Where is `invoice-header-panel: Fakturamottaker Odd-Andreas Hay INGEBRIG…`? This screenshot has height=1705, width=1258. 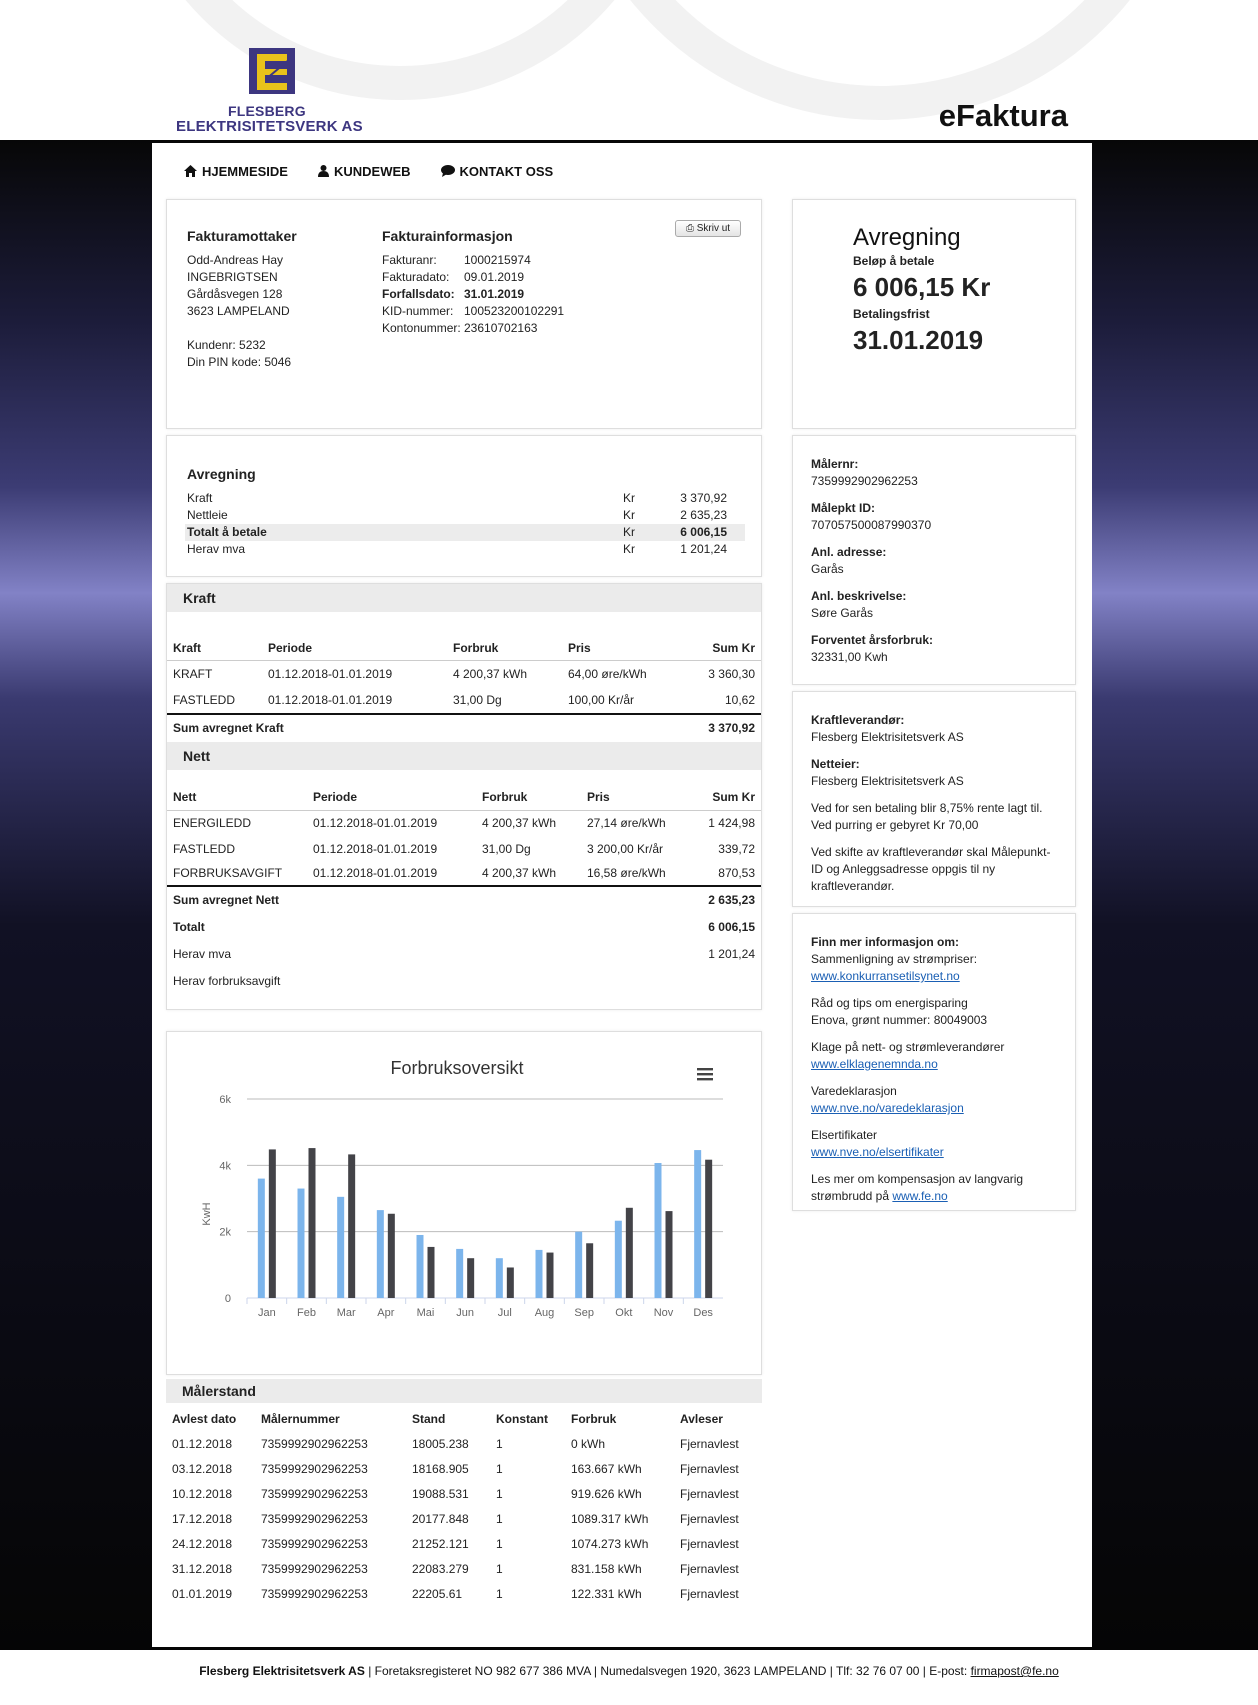 invoice-header-panel: Fakturamottaker Odd-Andreas Hay INGEBRIG… is located at coordinates (464, 314).